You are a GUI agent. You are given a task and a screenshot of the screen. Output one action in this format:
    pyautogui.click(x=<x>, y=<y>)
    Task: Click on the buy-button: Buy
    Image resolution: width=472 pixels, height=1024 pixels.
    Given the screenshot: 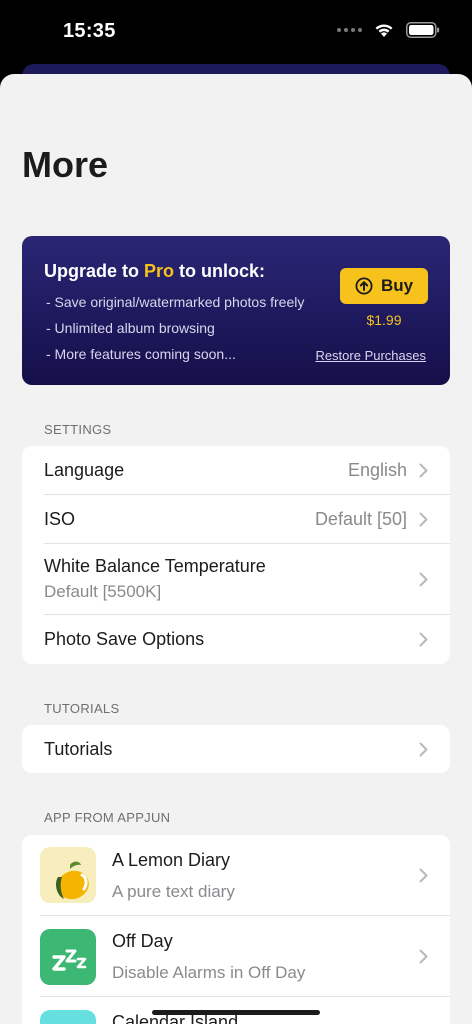 What is the action you would take?
    pyautogui.click(x=384, y=286)
    